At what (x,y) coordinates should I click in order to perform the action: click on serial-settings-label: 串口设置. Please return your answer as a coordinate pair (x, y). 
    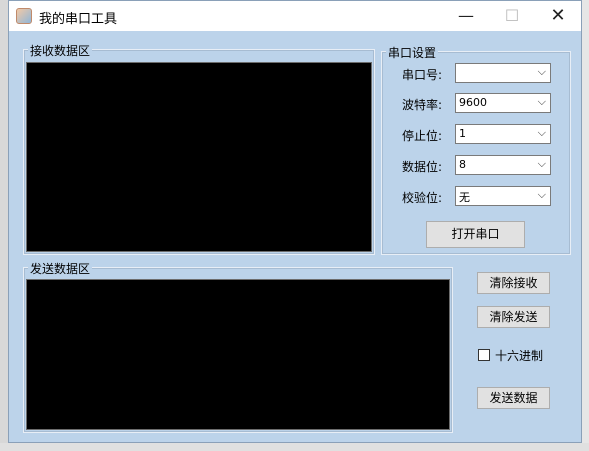
    Looking at the image, I should click on (412, 52).